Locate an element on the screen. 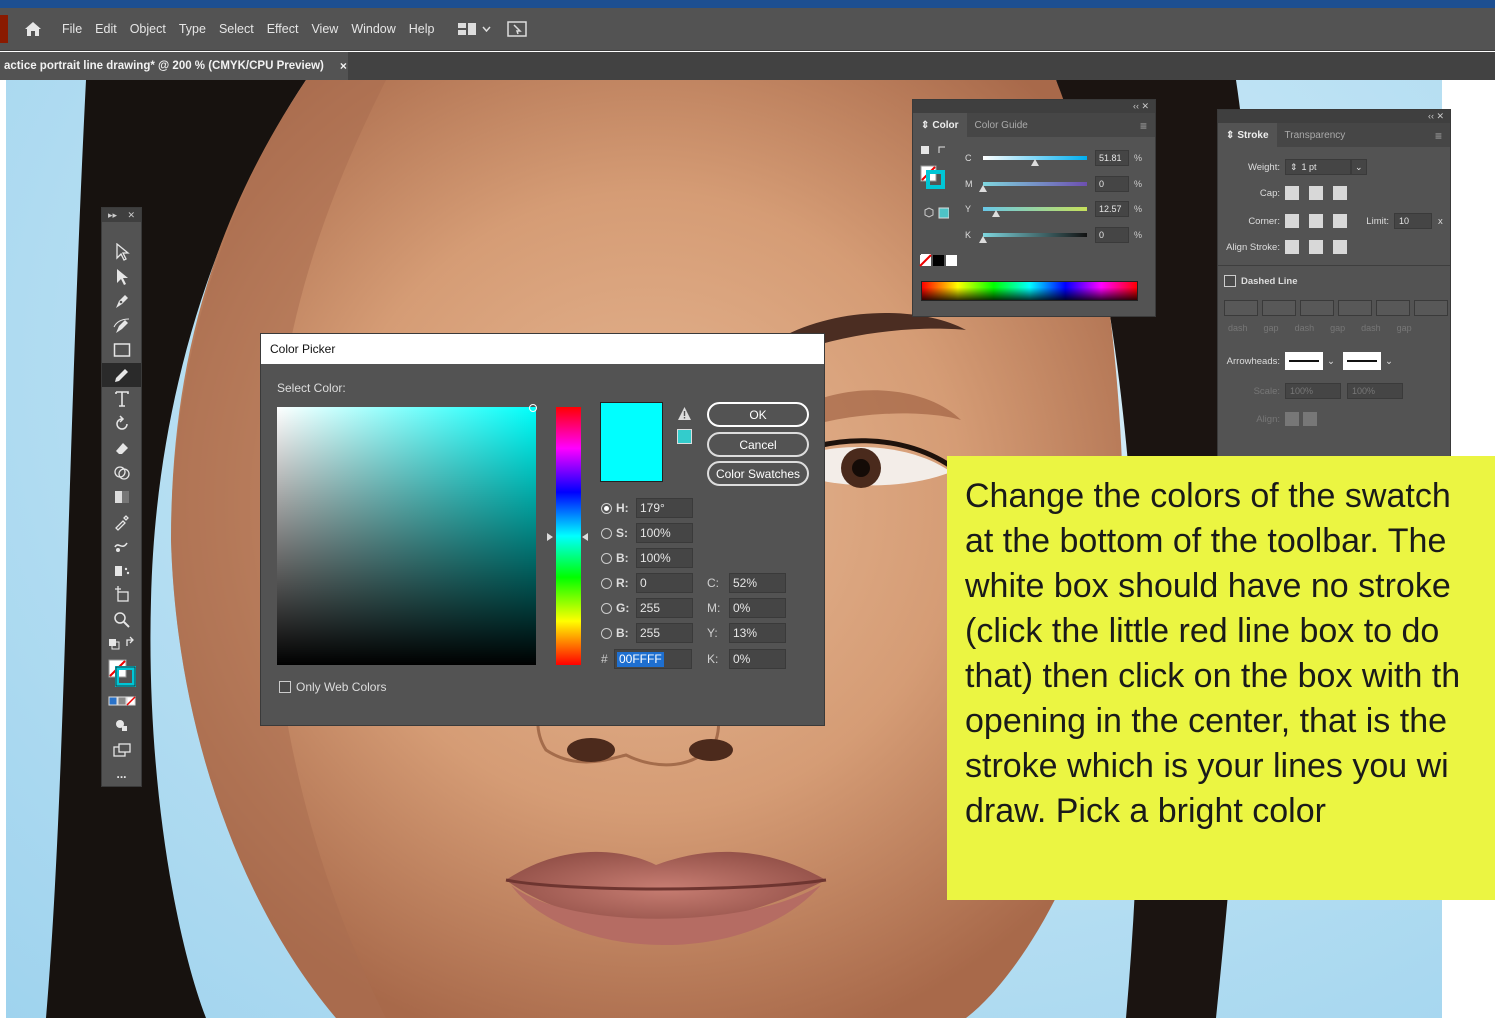 The image size is (1495, 1018). magenta-slider-knob is located at coordinates (983, 188).